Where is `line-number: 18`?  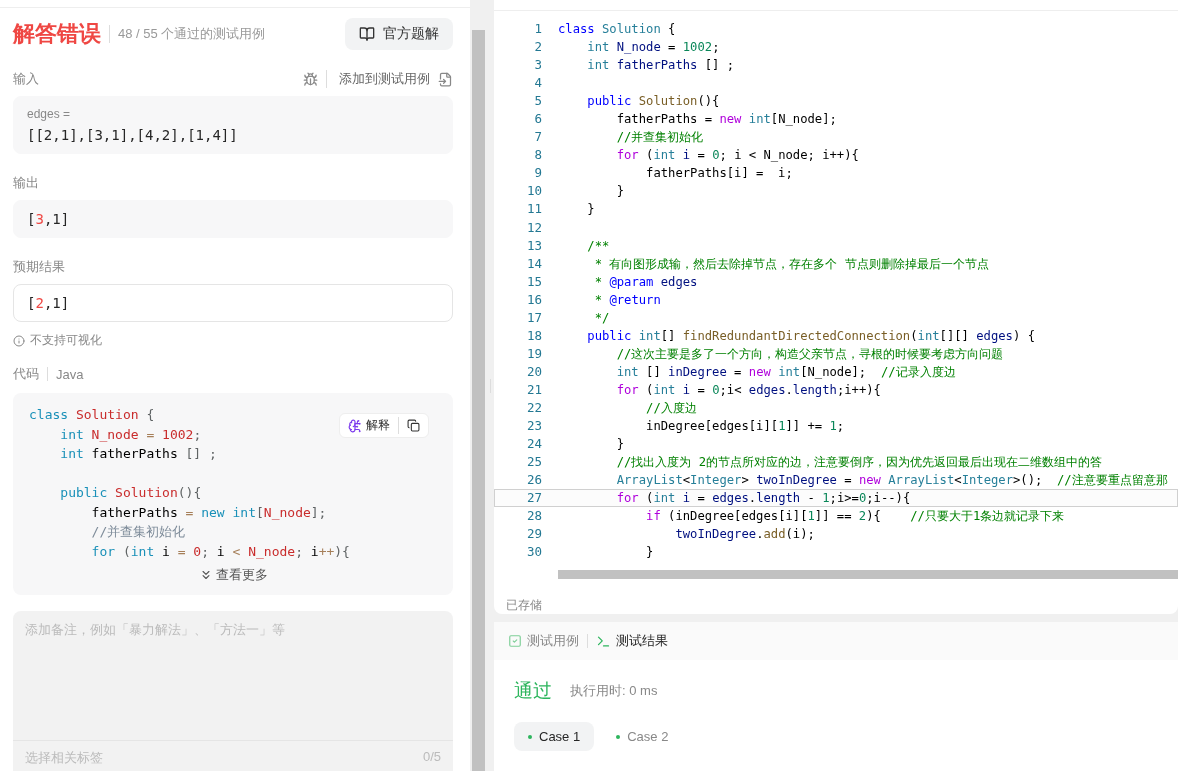 line-number: 18 is located at coordinates (533, 335).